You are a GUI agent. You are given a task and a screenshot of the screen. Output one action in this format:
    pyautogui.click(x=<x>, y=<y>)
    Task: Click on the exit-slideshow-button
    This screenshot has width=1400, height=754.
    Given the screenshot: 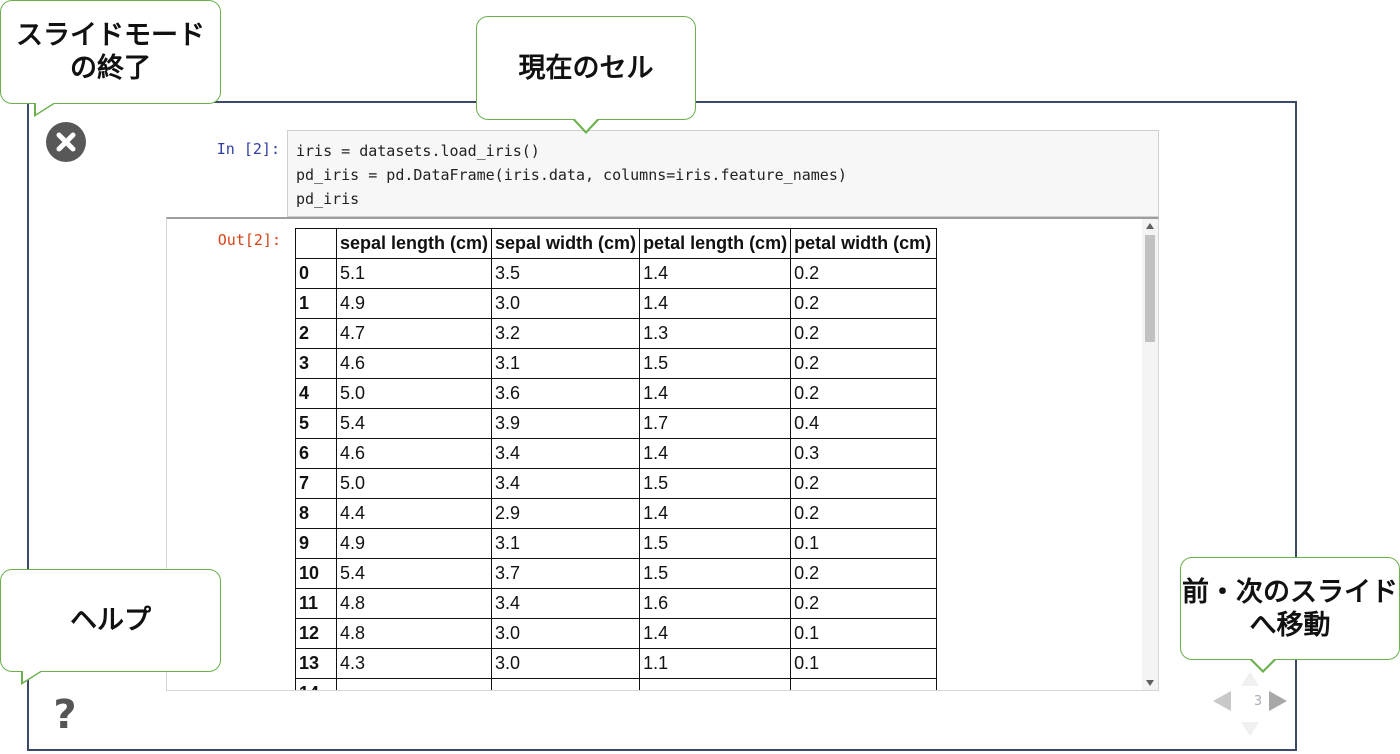 What is the action you would take?
    pyautogui.click(x=66, y=142)
    